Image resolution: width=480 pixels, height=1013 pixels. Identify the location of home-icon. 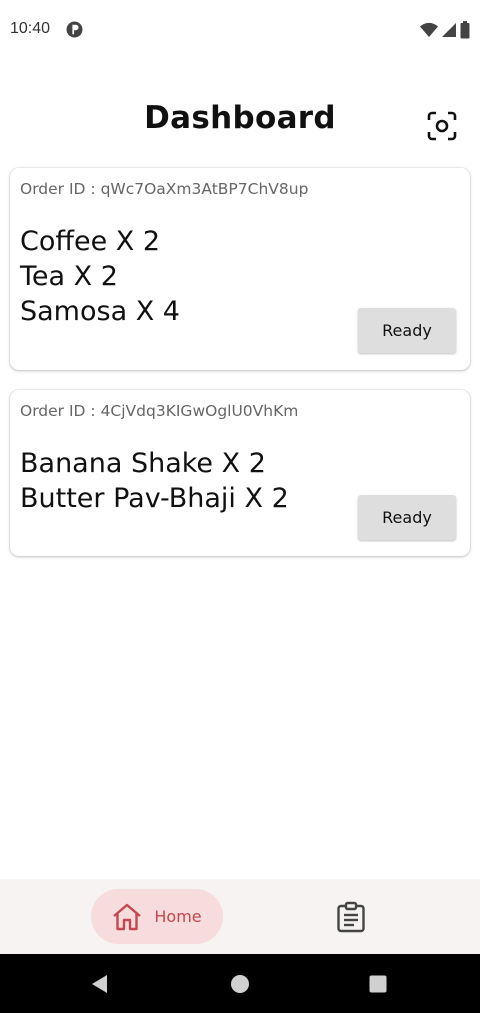
(127, 916).